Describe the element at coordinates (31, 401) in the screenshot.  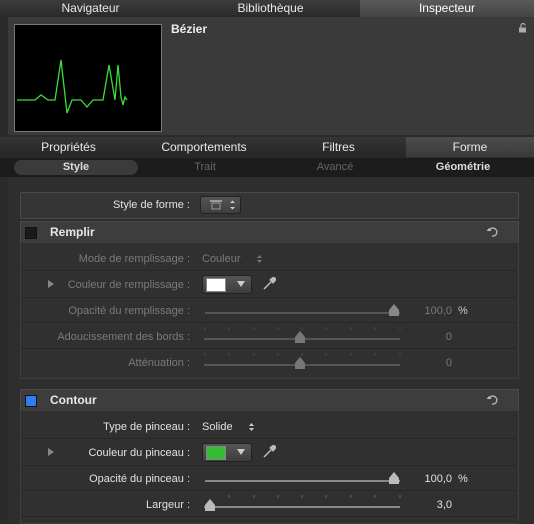
I see `outline-enable-checkbox` at that location.